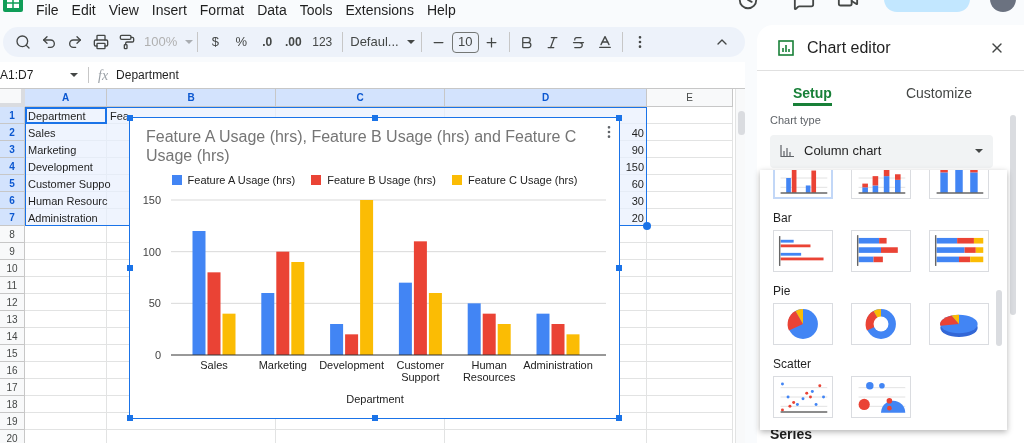 Image resolution: width=1024 pixels, height=443 pixels. Describe the element at coordinates (83, 10) in the screenshot. I see `menu-item: Edit` at that location.